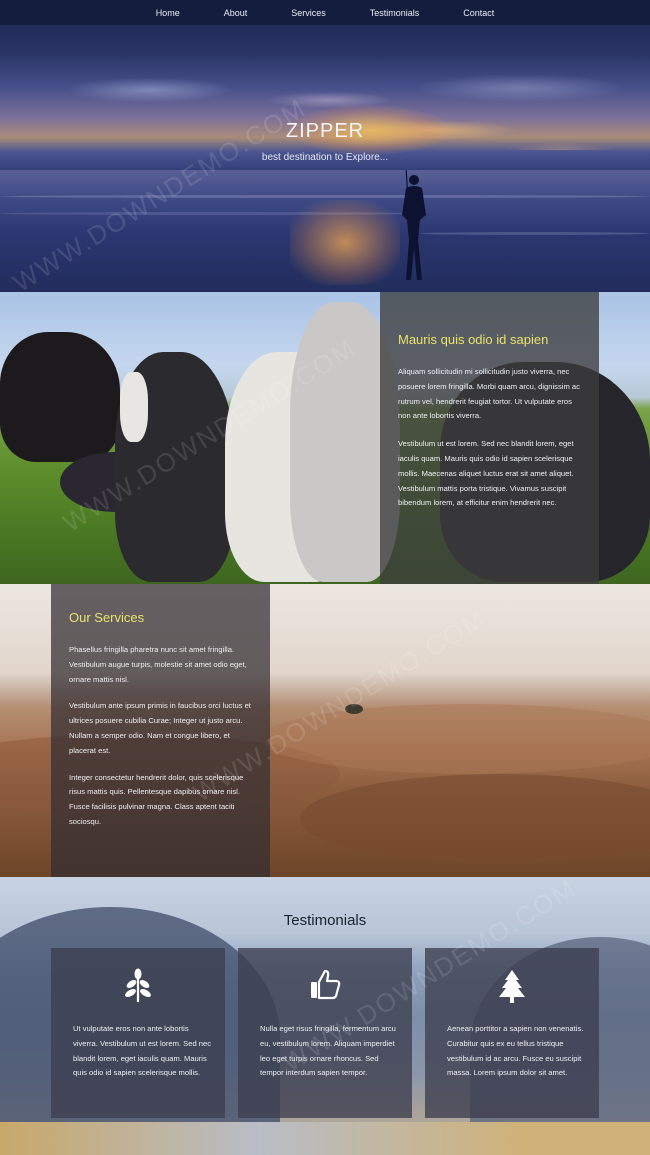  Describe the element at coordinates (325, 131) in the screenshot. I see `hero-title: ZIPPER` at that location.